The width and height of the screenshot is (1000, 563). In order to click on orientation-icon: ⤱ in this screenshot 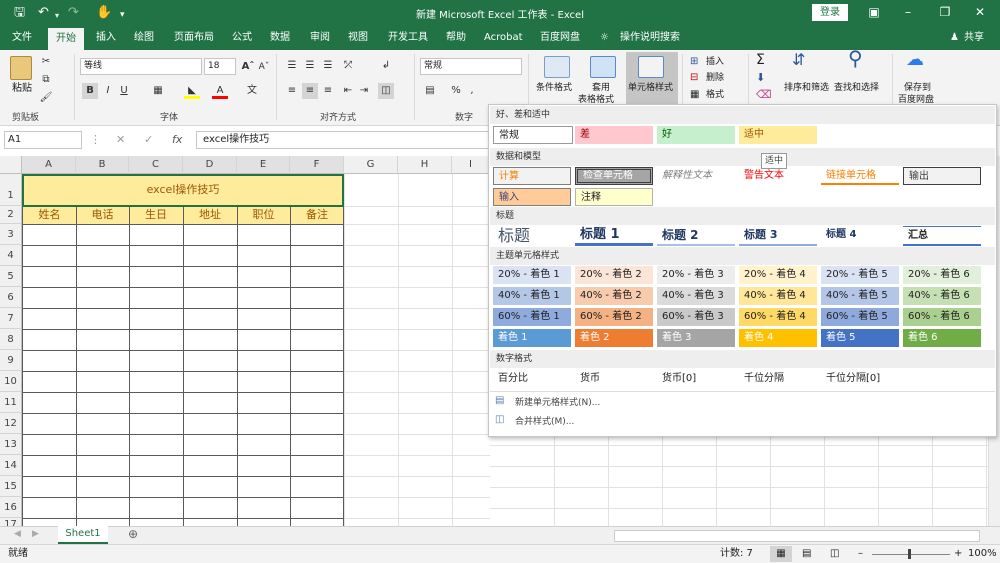, I will do `click(348, 66)`.